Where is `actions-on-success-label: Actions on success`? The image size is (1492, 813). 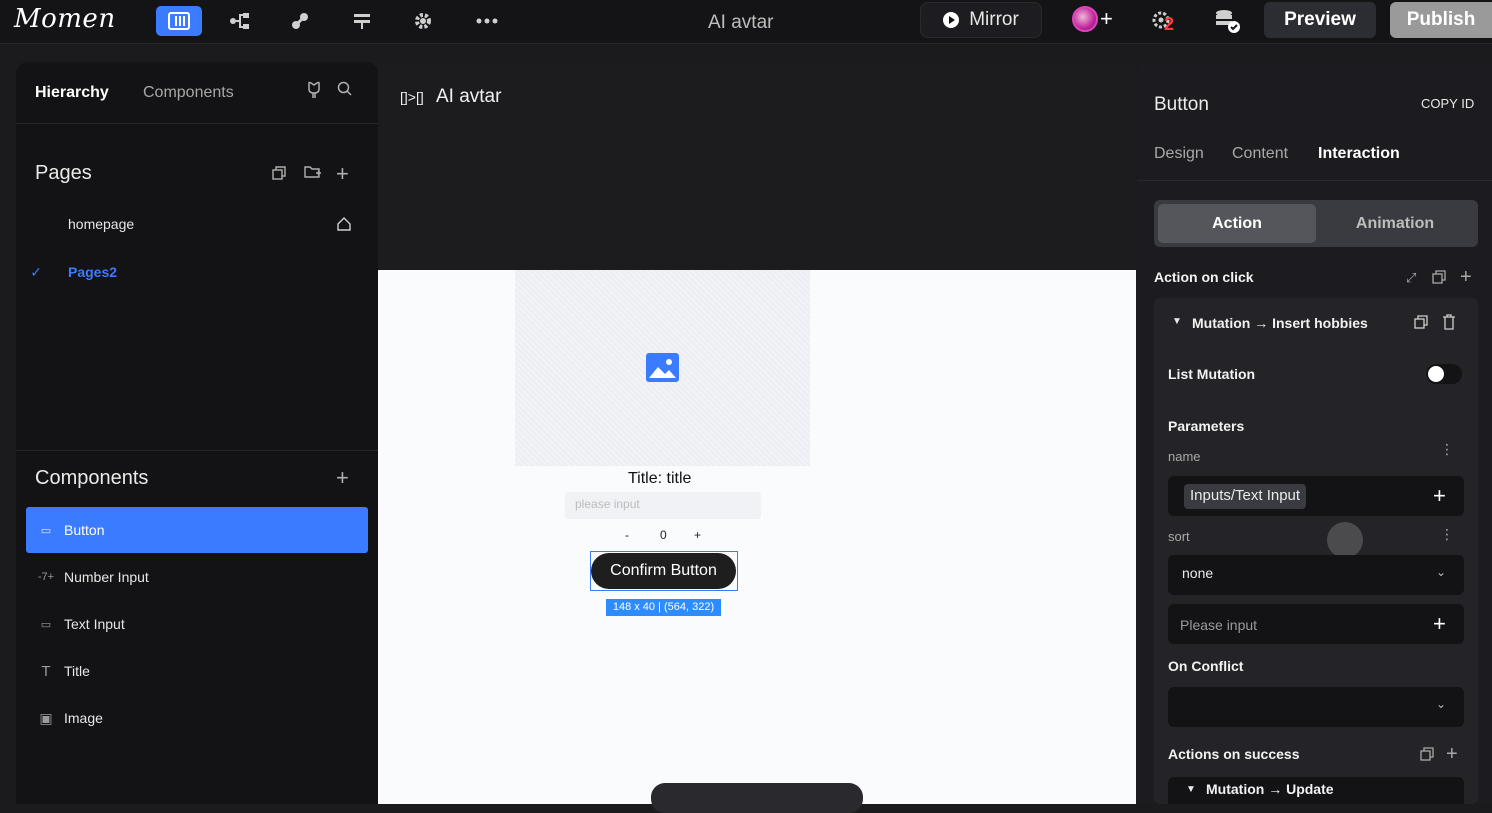 actions-on-success-label: Actions on success is located at coordinates (1234, 754).